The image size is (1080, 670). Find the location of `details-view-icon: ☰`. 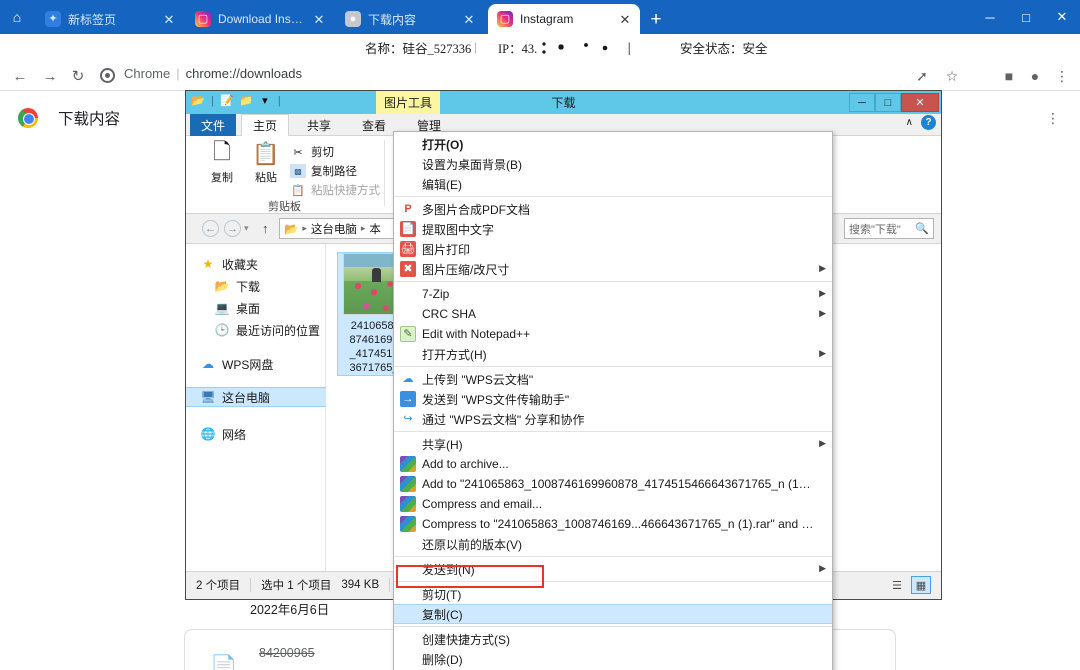

details-view-icon: ☰ is located at coordinates (897, 585).